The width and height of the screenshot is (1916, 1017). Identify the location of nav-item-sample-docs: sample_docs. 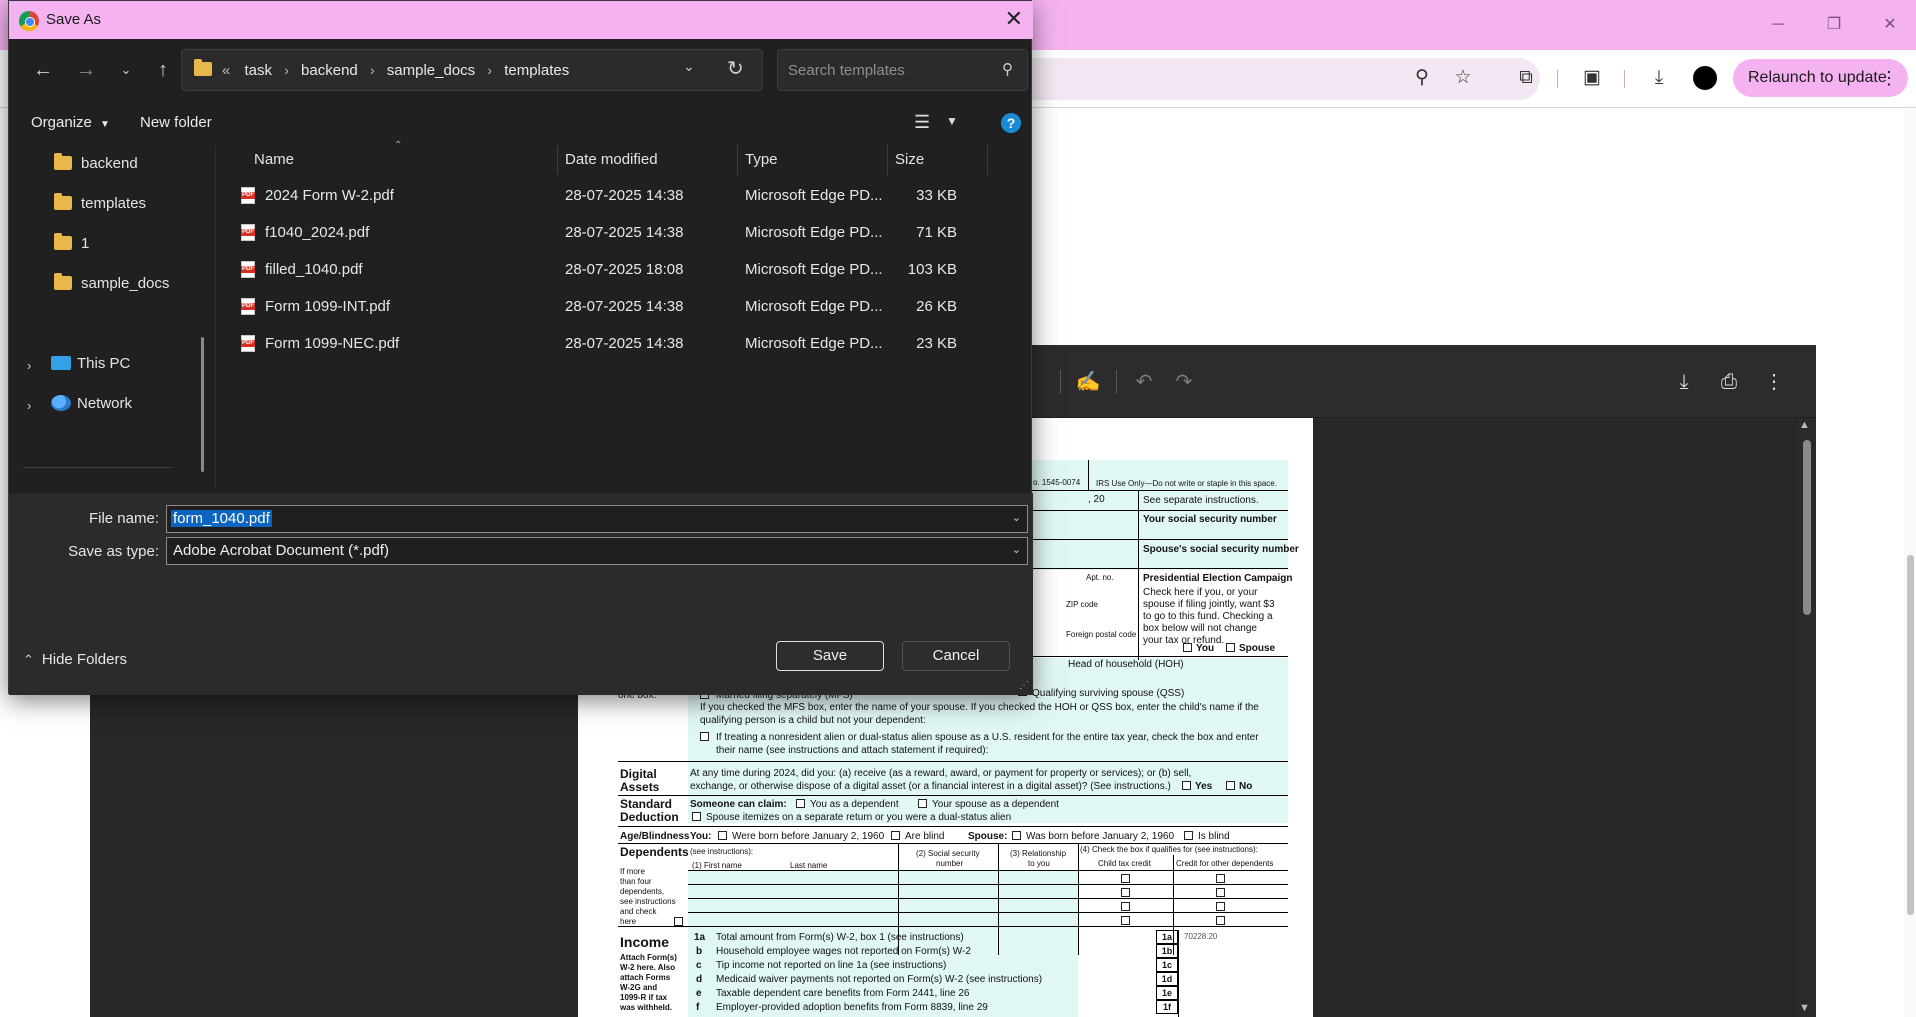
(111, 284).